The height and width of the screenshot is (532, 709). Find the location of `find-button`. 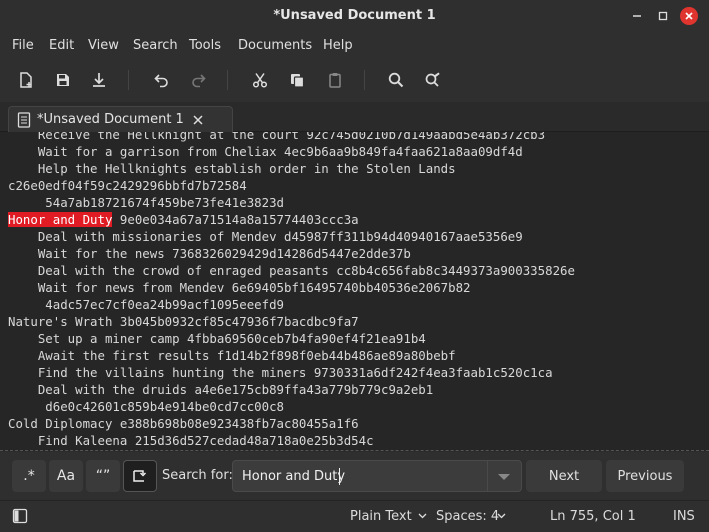

find-button is located at coordinates (396, 80).